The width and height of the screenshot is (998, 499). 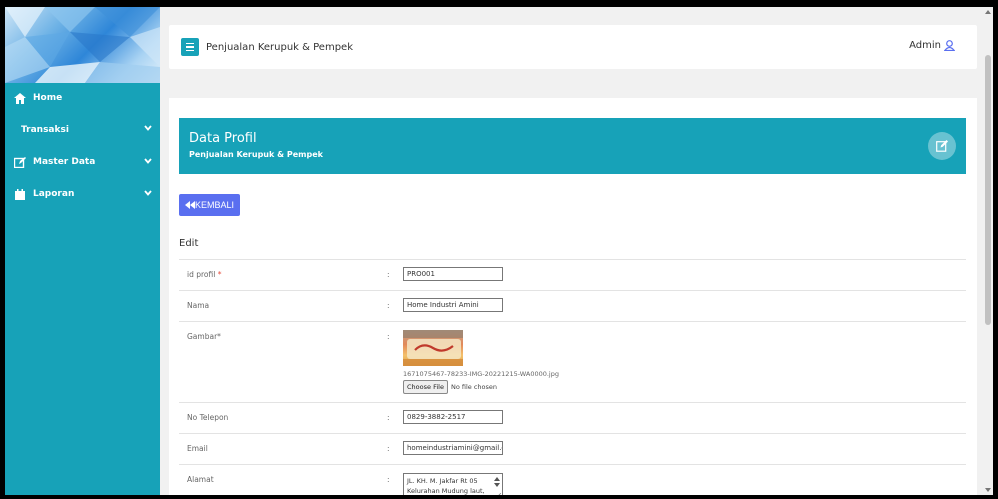 I want to click on sidebar-item-label: Laporan, so click(x=54, y=194).